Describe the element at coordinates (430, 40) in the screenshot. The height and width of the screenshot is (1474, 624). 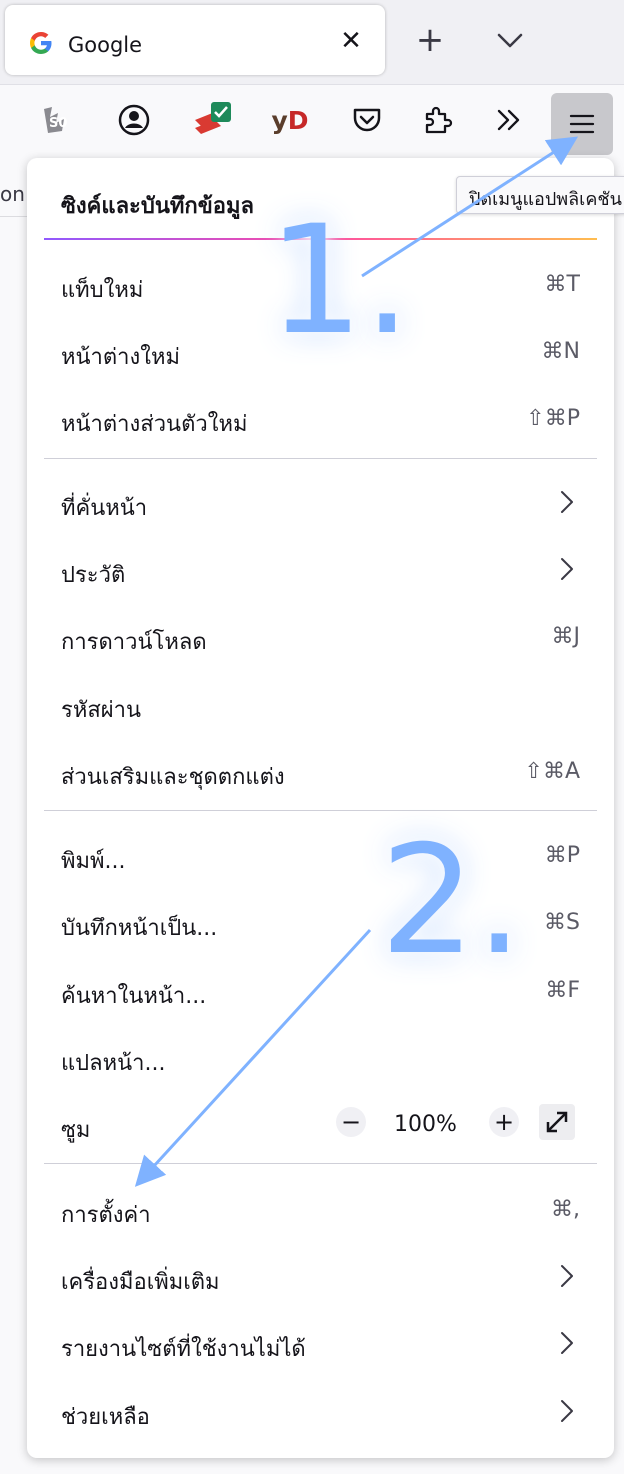
I see `plus-icon: +` at that location.